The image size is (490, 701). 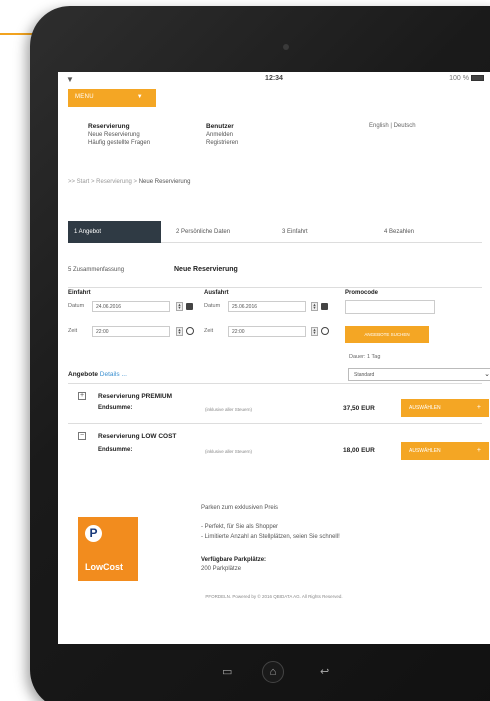 I want to click on nav-link-anmelden: Anmelden, so click(x=222, y=135).